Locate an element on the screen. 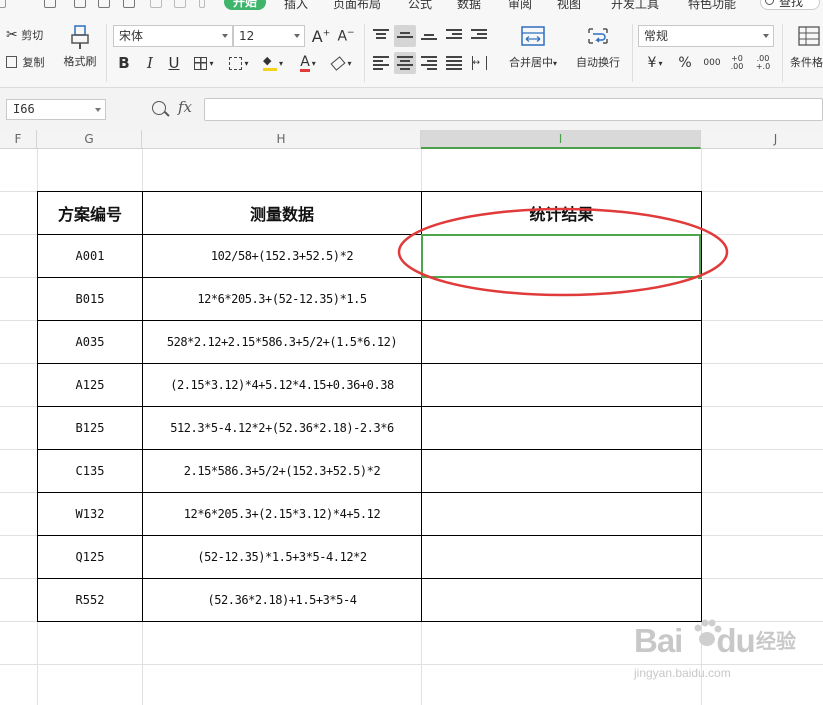 The height and width of the screenshot is (705, 823). file-menu-icon is located at coordinates (3, 4).